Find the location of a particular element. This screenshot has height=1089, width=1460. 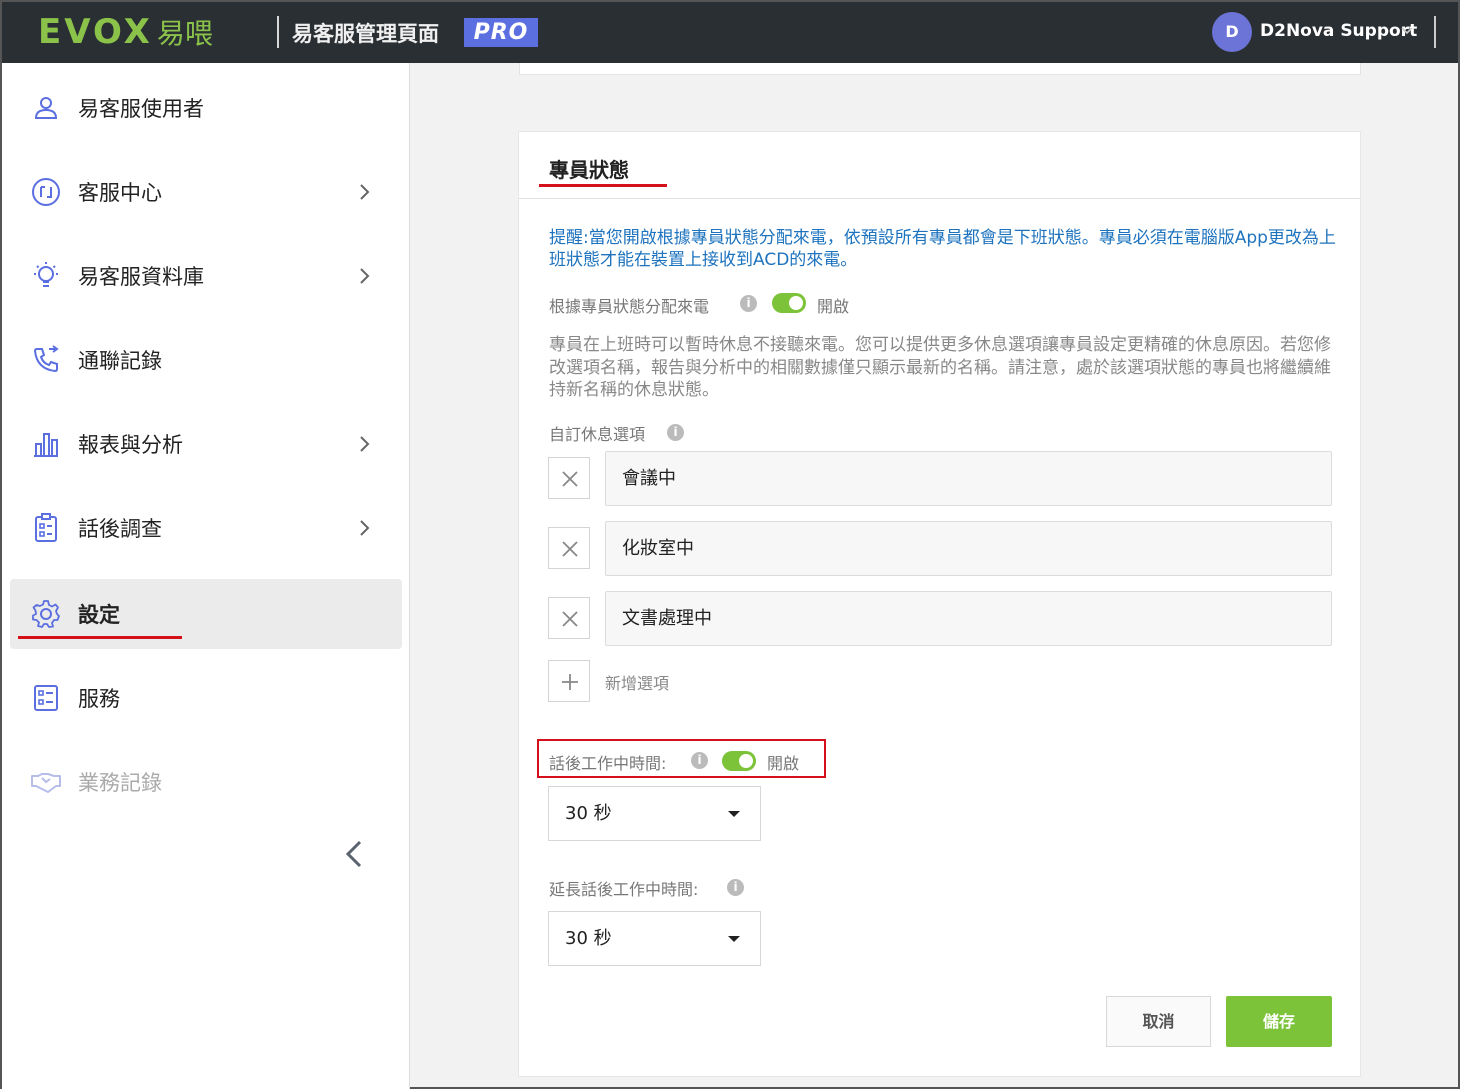

phone-log-icon is located at coordinates (46, 359).